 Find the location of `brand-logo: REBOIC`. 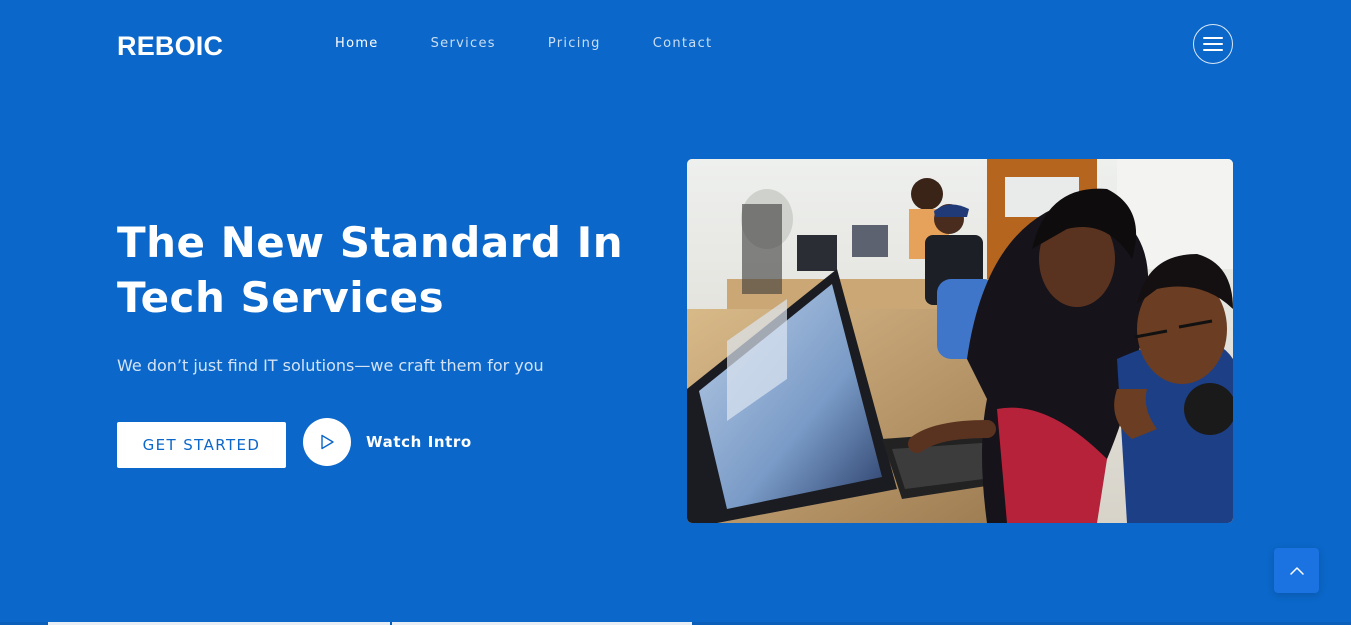

brand-logo: REBOIC is located at coordinates (170, 46).